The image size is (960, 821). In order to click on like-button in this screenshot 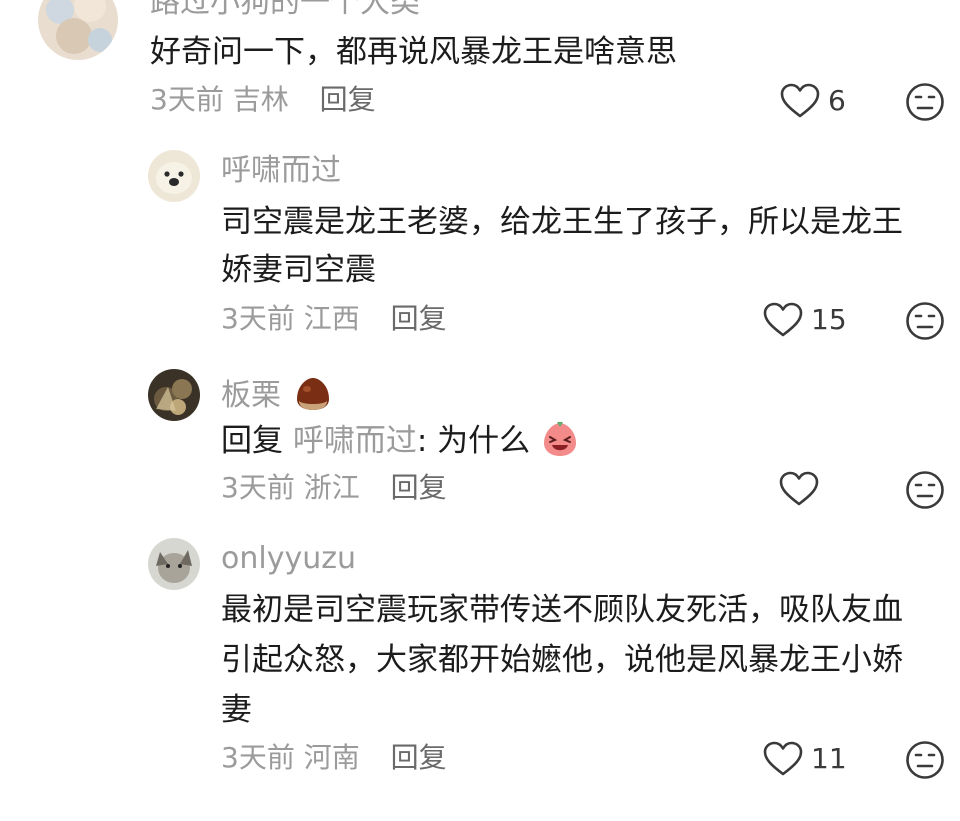, I will do `click(803, 489)`.